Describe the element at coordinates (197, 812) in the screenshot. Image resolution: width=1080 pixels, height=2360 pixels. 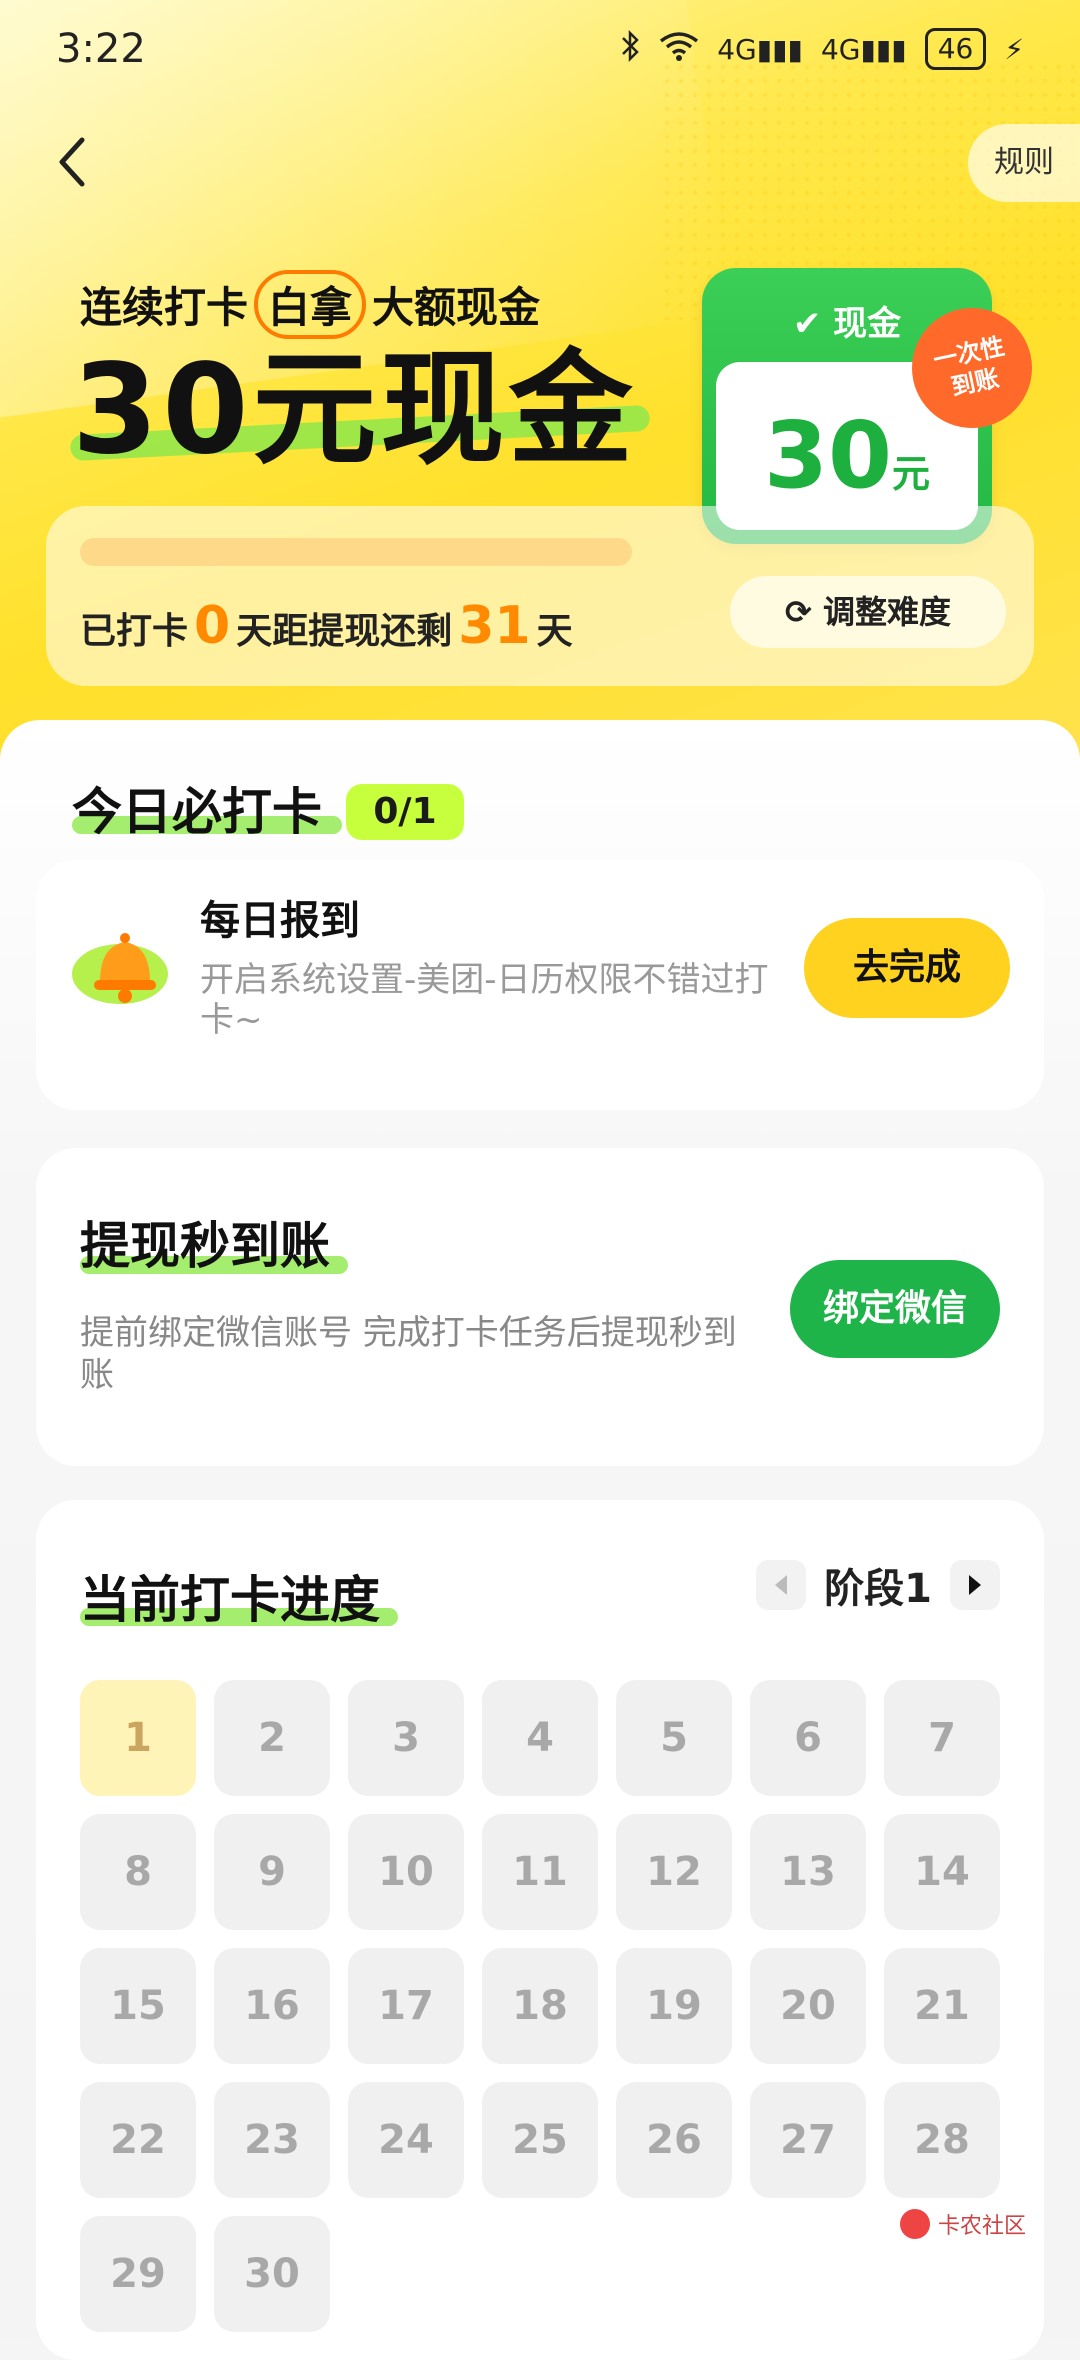
I see `today-title: 今日必打卡` at that location.